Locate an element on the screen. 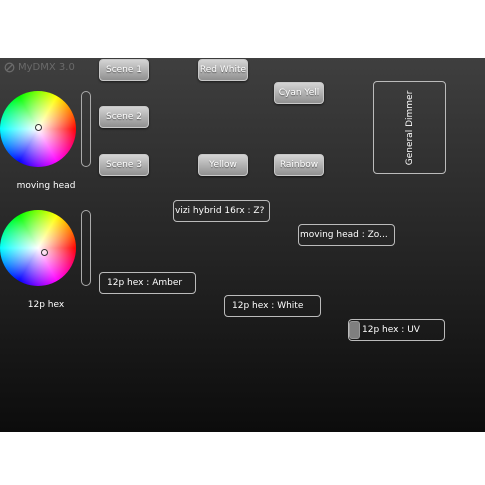 This screenshot has width=485, height=485. 12p-hex-color-wheel is located at coordinates (38, 248).